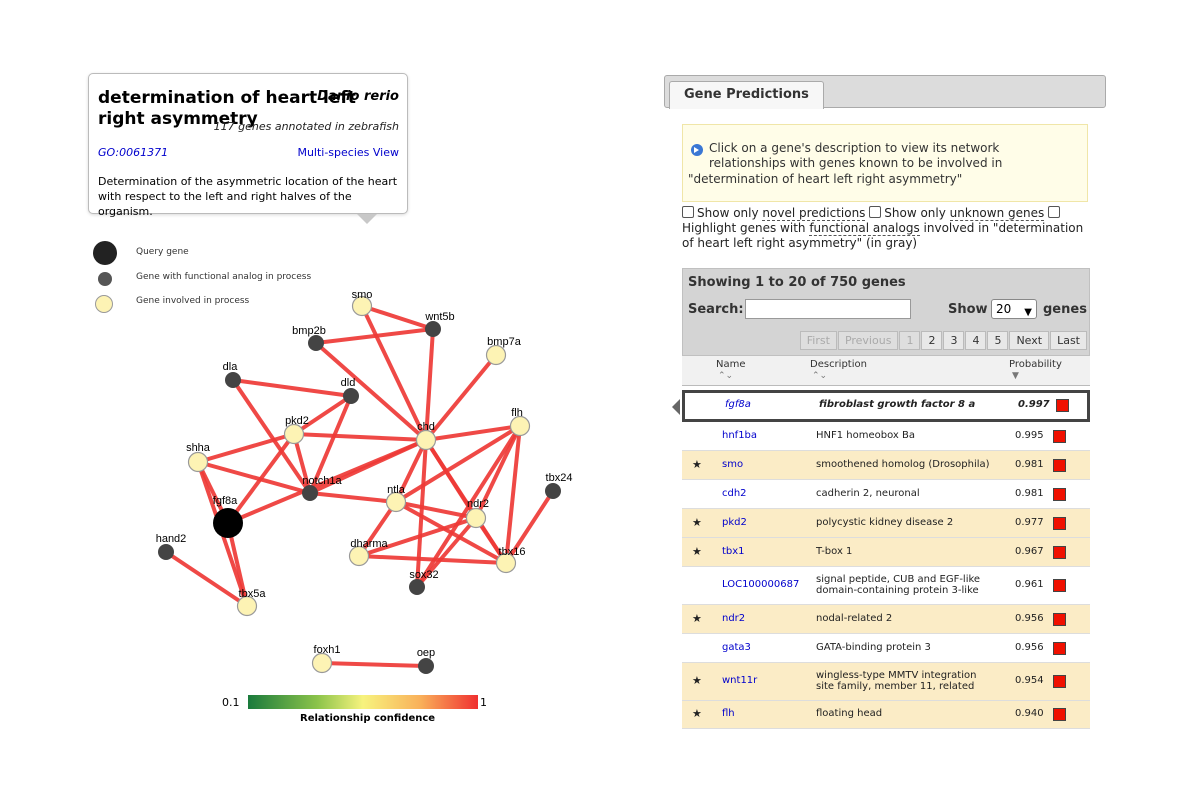 Image resolution: width=1200 pixels, height=800 pixels. Describe the element at coordinates (746, 95) in the screenshot. I see `tab-gene-predictions: Gene Predictions` at that location.